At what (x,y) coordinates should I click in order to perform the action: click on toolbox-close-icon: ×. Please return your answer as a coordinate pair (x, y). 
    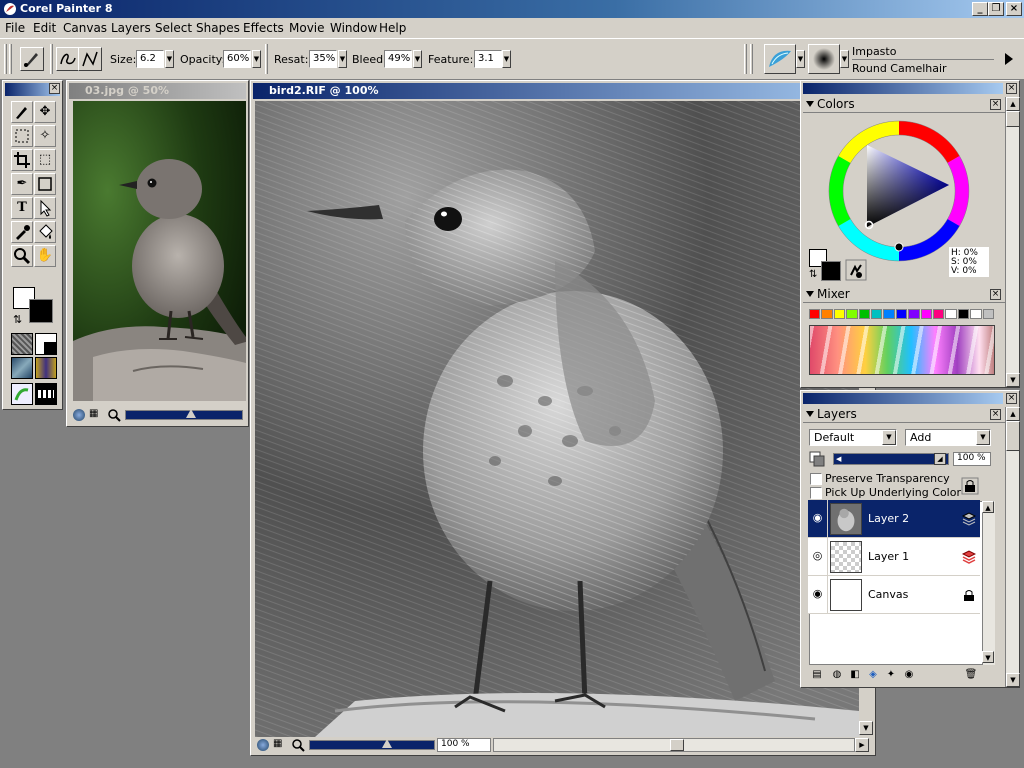
    Looking at the image, I should click on (54, 88).